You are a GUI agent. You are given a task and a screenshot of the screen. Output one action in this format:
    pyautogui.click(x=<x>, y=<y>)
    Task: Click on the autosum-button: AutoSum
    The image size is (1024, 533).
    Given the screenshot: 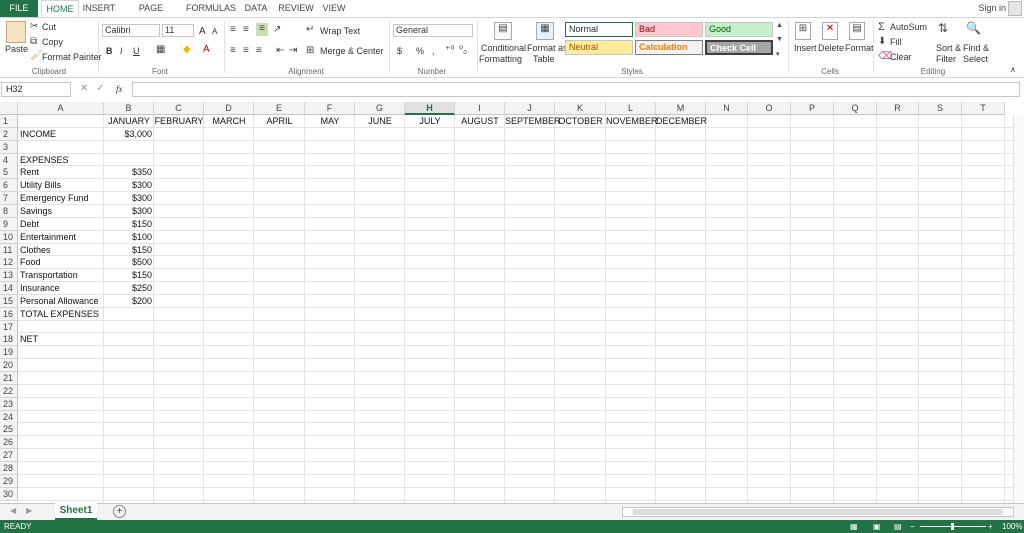 What is the action you would take?
    pyautogui.click(x=908, y=27)
    